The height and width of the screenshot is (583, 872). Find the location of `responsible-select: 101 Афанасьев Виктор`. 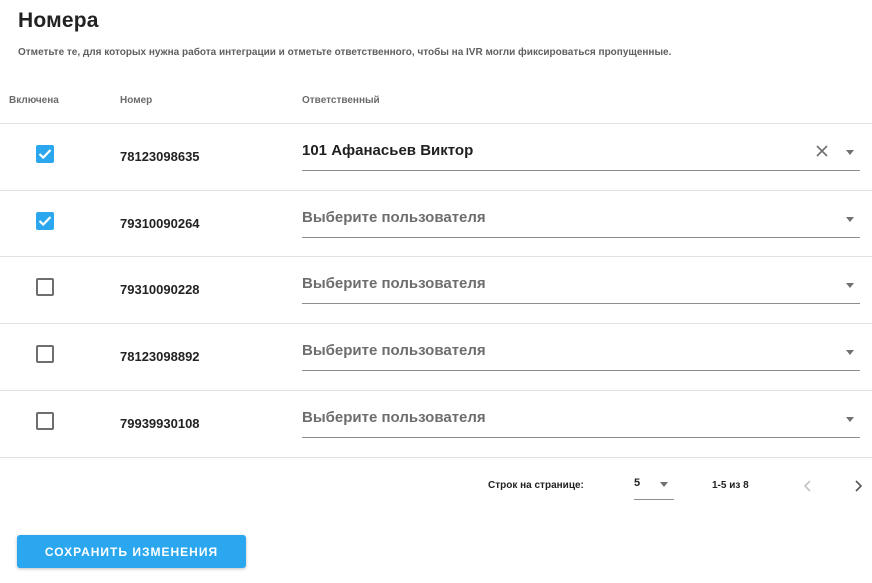

responsible-select: 101 Афанасьев Виктор is located at coordinates (581, 153).